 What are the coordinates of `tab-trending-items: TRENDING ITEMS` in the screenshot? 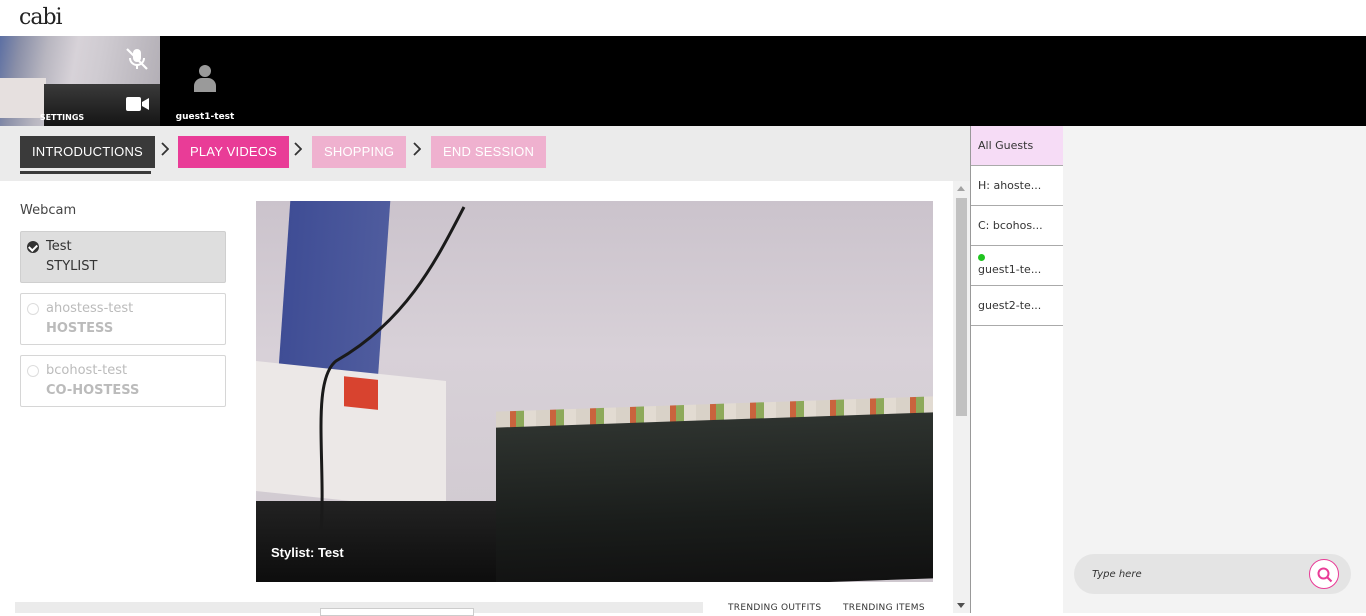 It's located at (884, 608).